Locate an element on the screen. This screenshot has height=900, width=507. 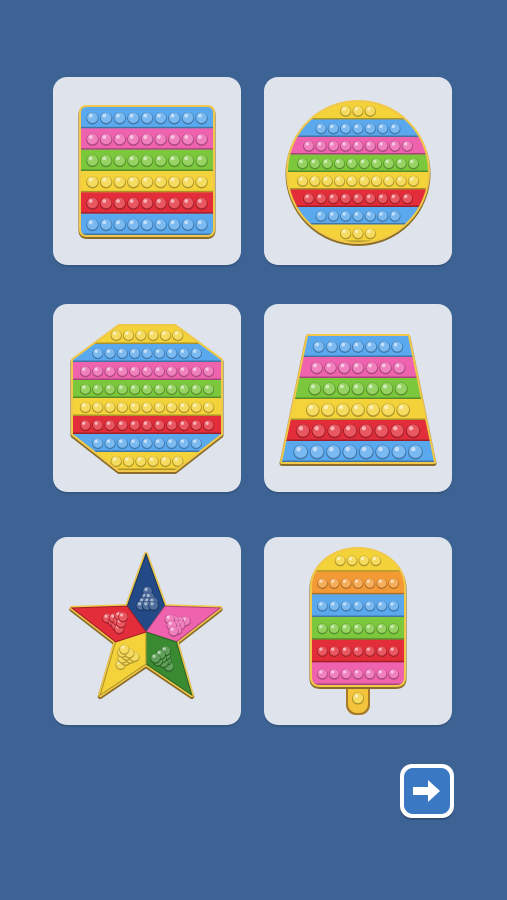
square-pop-it is located at coordinates (147, 172).